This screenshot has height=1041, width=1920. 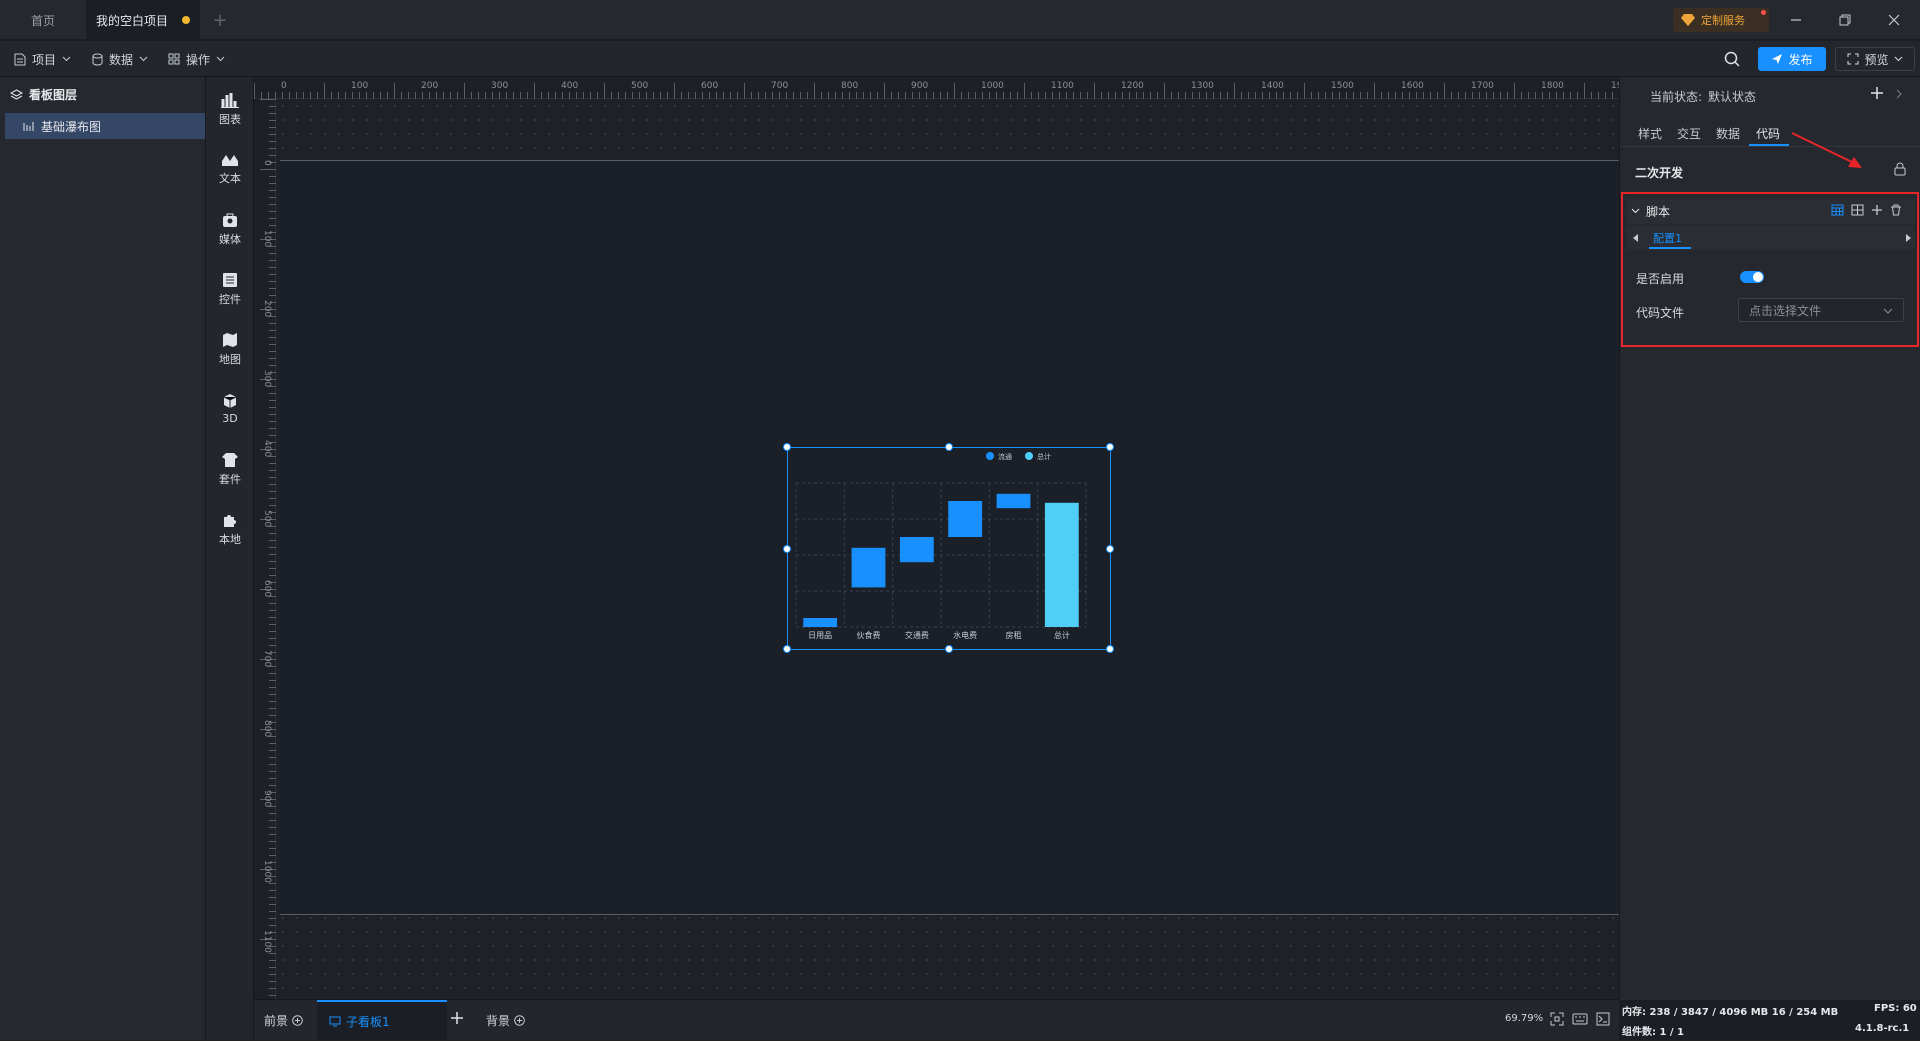 What do you see at coordinates (230, 349) in the screenshot?
I see `component-map: 地图` at bounding box center [230, 349].